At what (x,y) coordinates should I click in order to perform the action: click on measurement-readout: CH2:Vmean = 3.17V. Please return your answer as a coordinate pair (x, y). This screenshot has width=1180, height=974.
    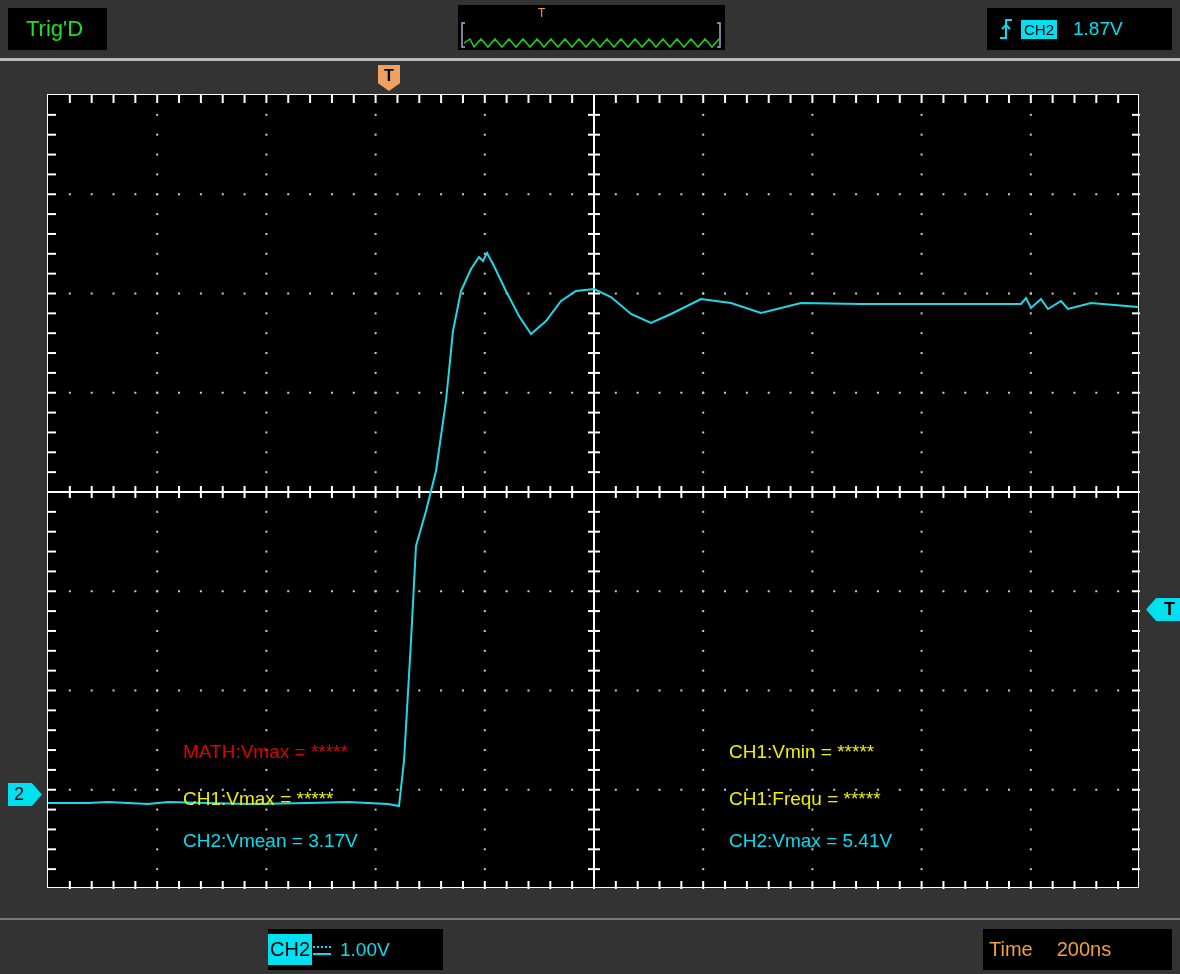
    Looking at the image, I should click on (271, 841).